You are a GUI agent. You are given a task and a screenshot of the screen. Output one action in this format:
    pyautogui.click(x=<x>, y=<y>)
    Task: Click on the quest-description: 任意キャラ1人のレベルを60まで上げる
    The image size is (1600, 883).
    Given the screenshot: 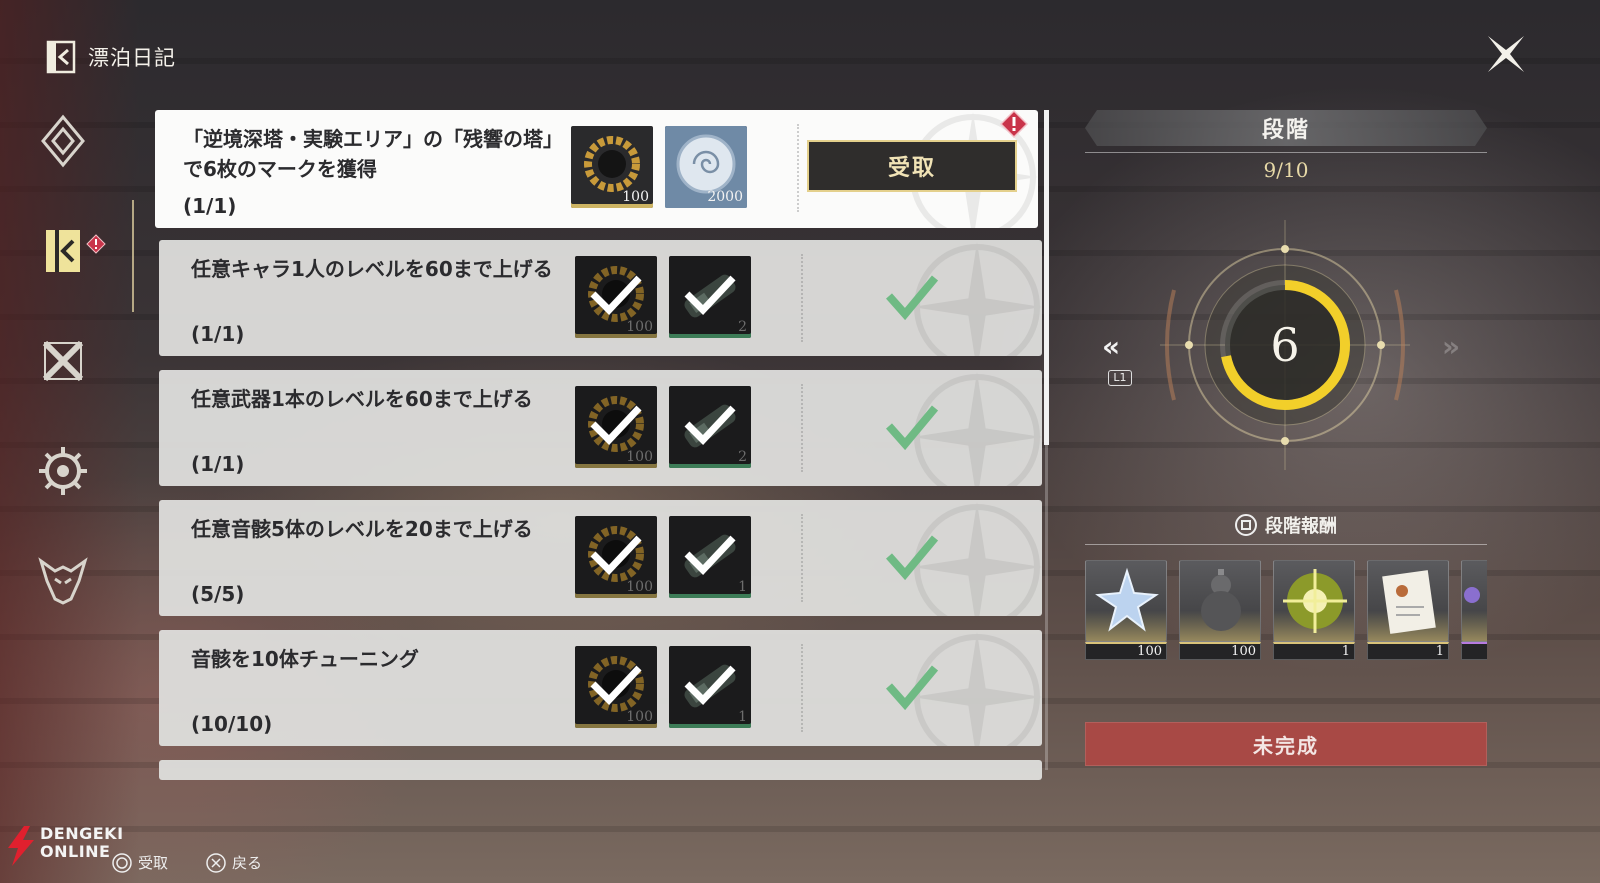 What is the action you would take?
    pyautogui.click(x=372, y=269)
    